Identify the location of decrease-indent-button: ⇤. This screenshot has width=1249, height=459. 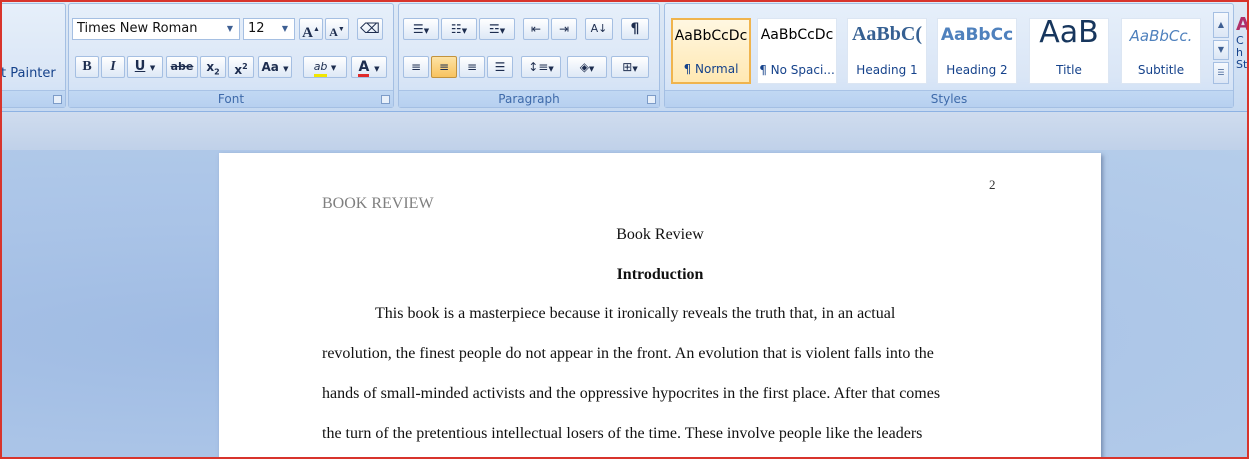
(536, 29).